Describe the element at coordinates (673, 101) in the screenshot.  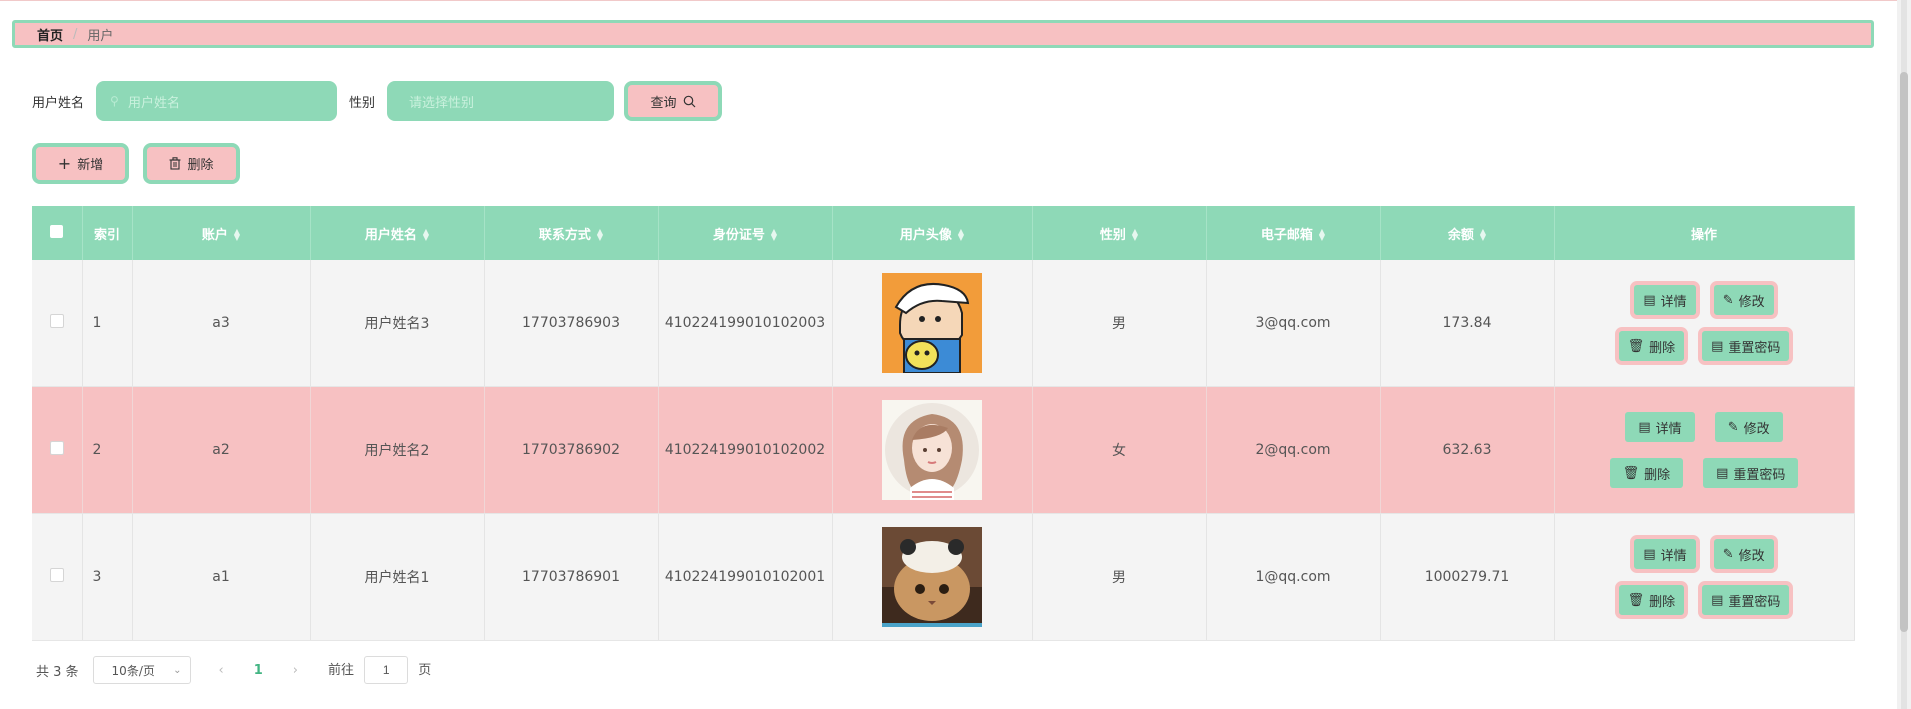
I see `query-button: 查询` at that location.